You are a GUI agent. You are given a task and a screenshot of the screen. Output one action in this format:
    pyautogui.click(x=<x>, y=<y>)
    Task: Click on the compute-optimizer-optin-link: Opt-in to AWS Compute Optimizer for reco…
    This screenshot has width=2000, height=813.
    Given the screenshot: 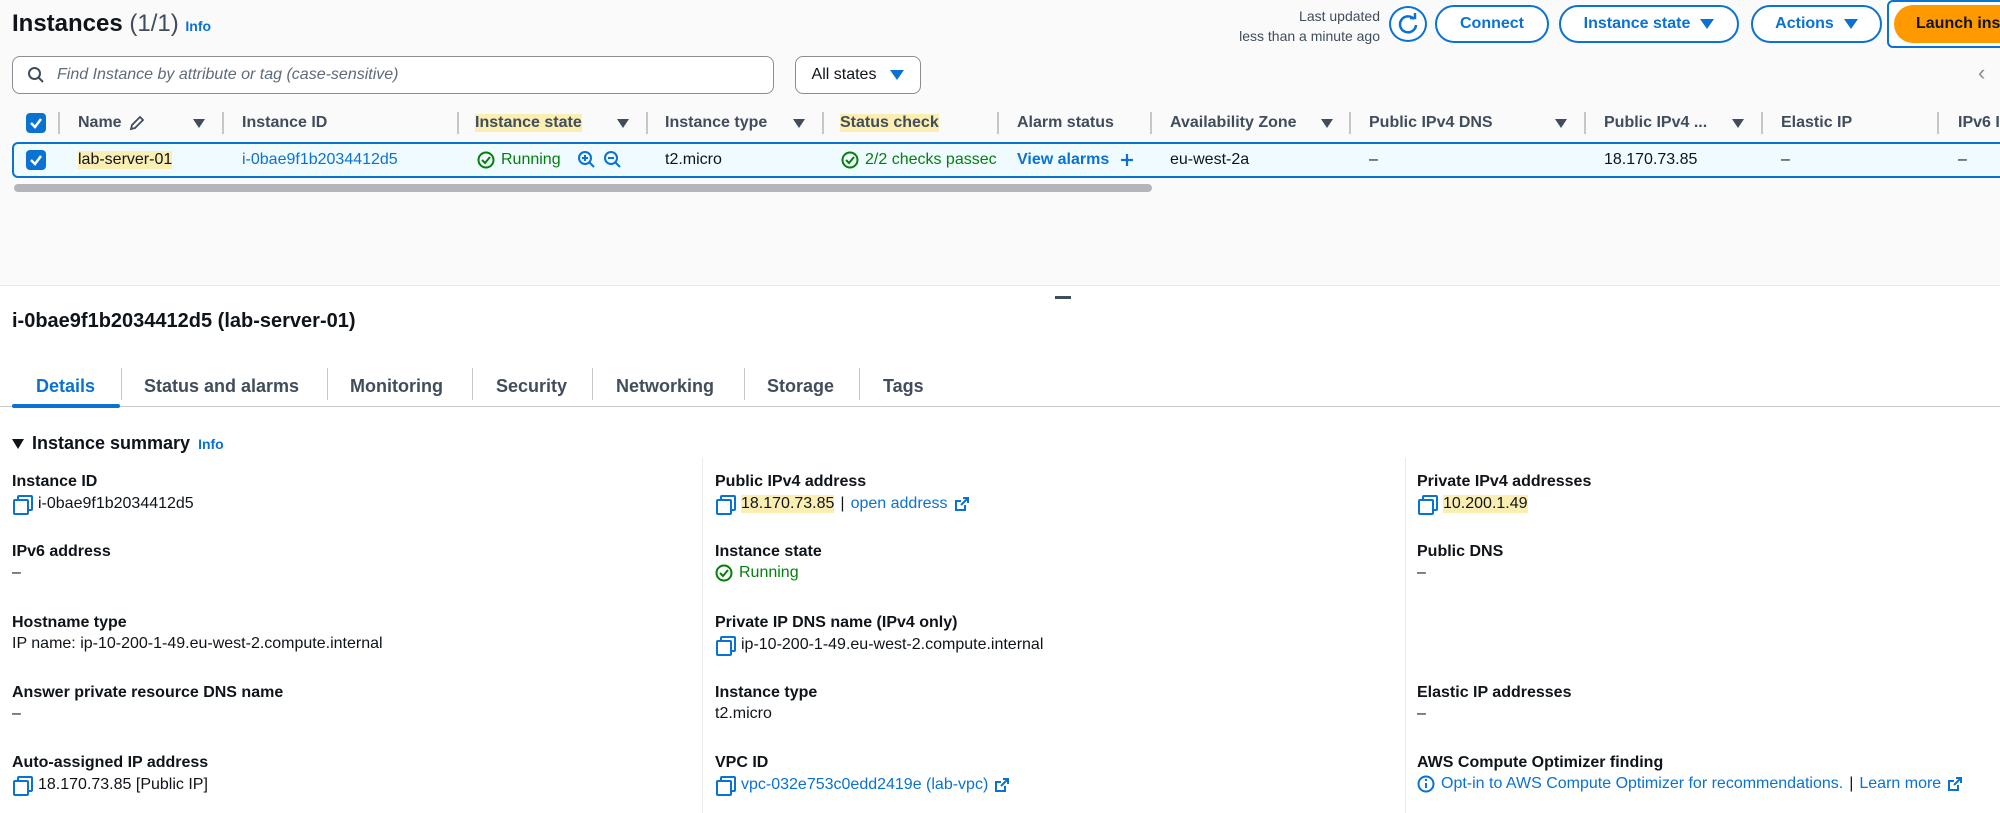 What is the action you would take?
    pyautogui.click(x=1642, y=784)
    